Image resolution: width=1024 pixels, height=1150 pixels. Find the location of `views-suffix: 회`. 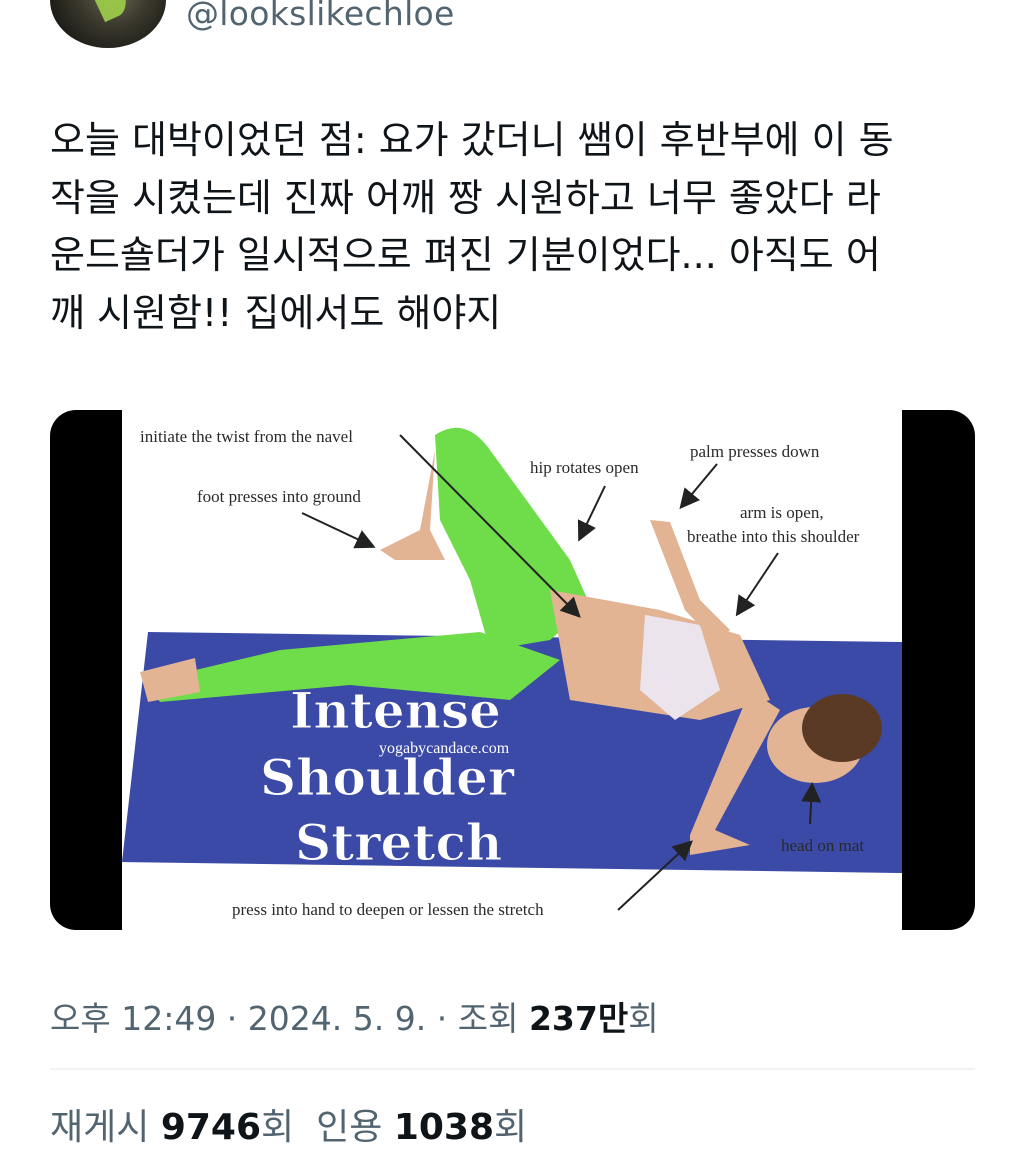

views-suffix: 회 is located at coordinates (643, 1018).